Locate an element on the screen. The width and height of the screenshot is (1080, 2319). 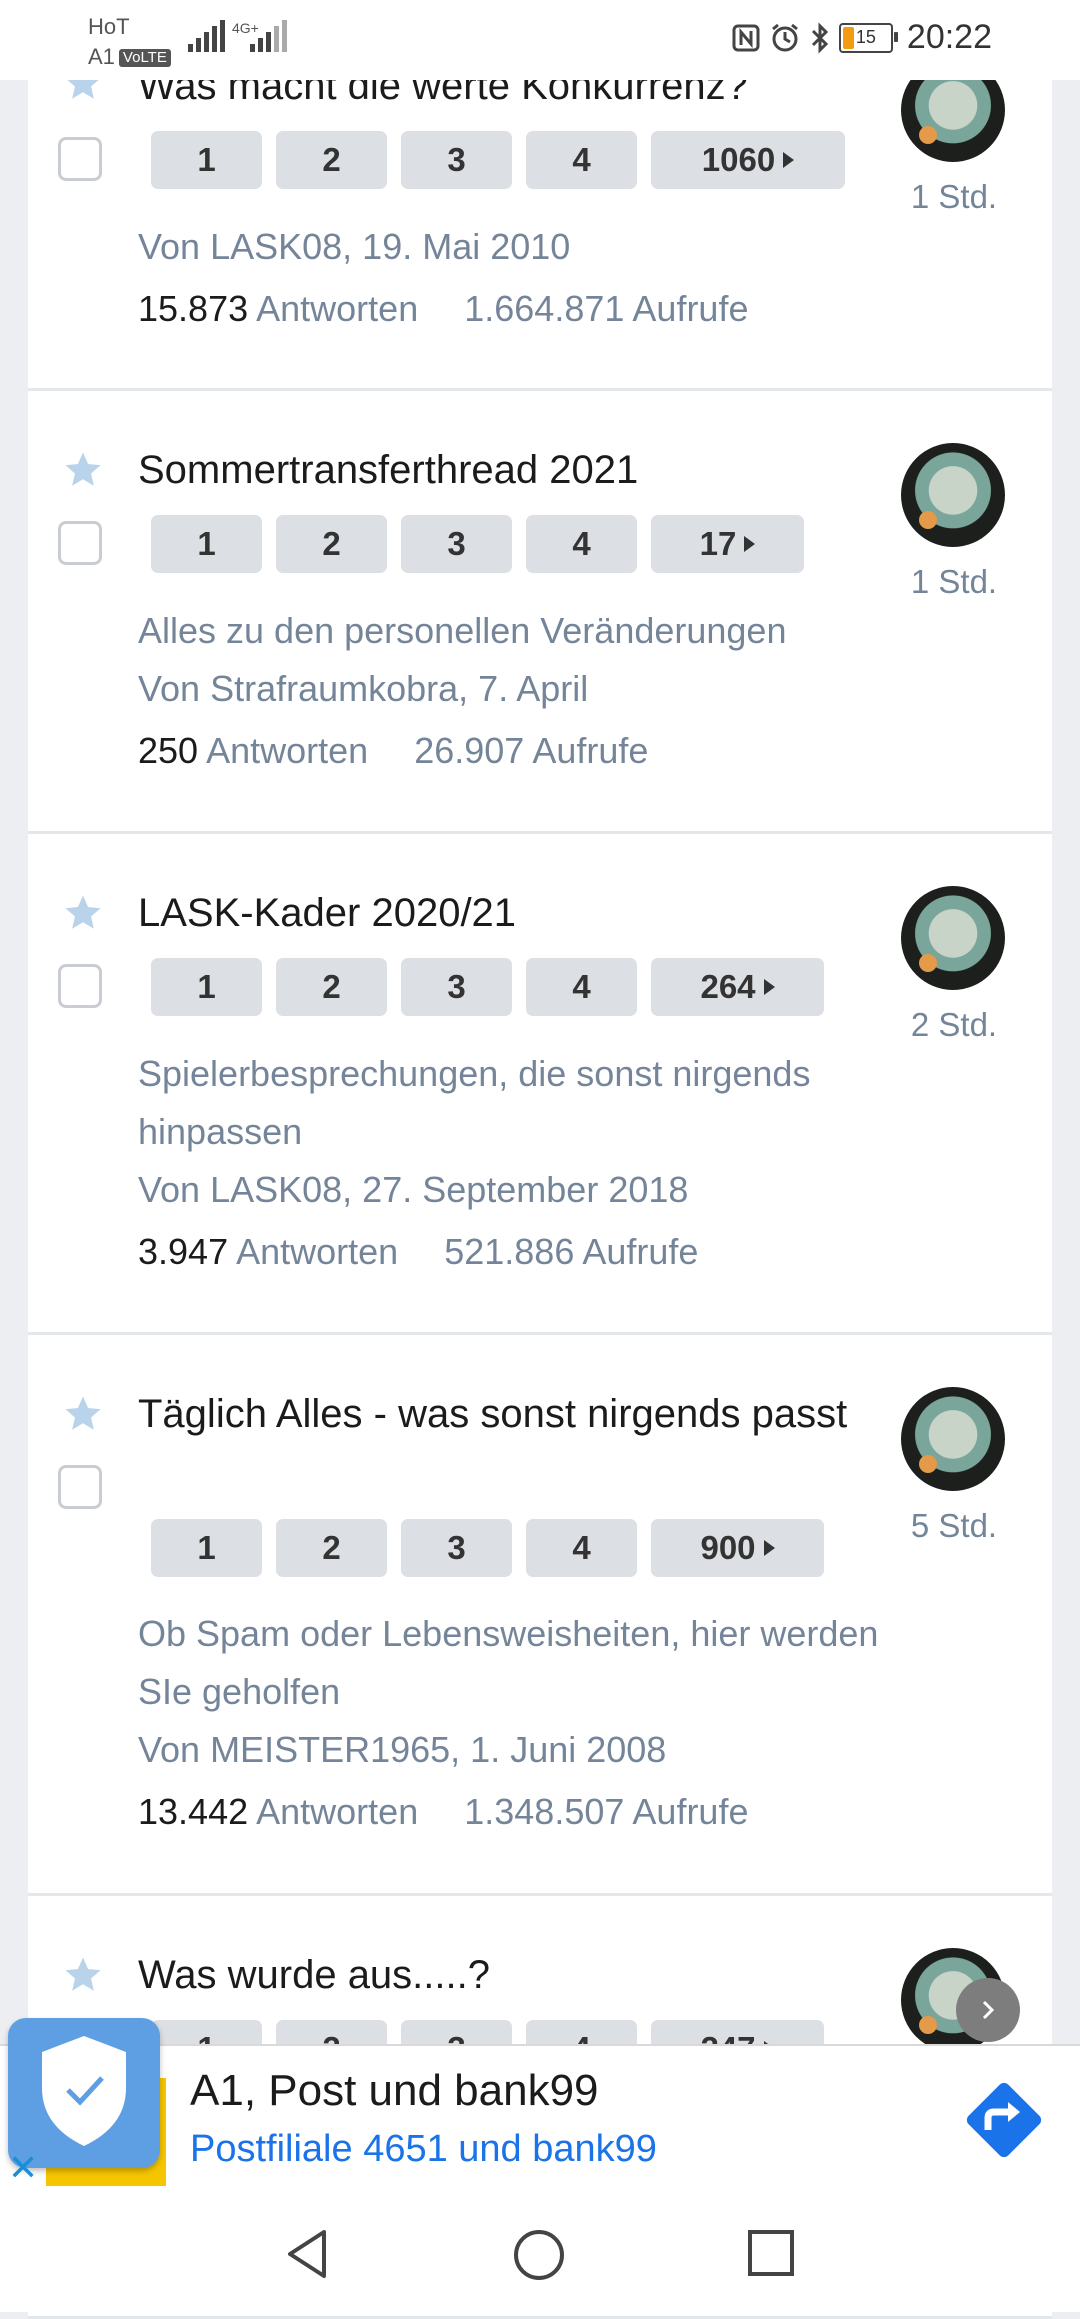
page-links: 1 2 3 4 17 is located at coordinates (477, 544).